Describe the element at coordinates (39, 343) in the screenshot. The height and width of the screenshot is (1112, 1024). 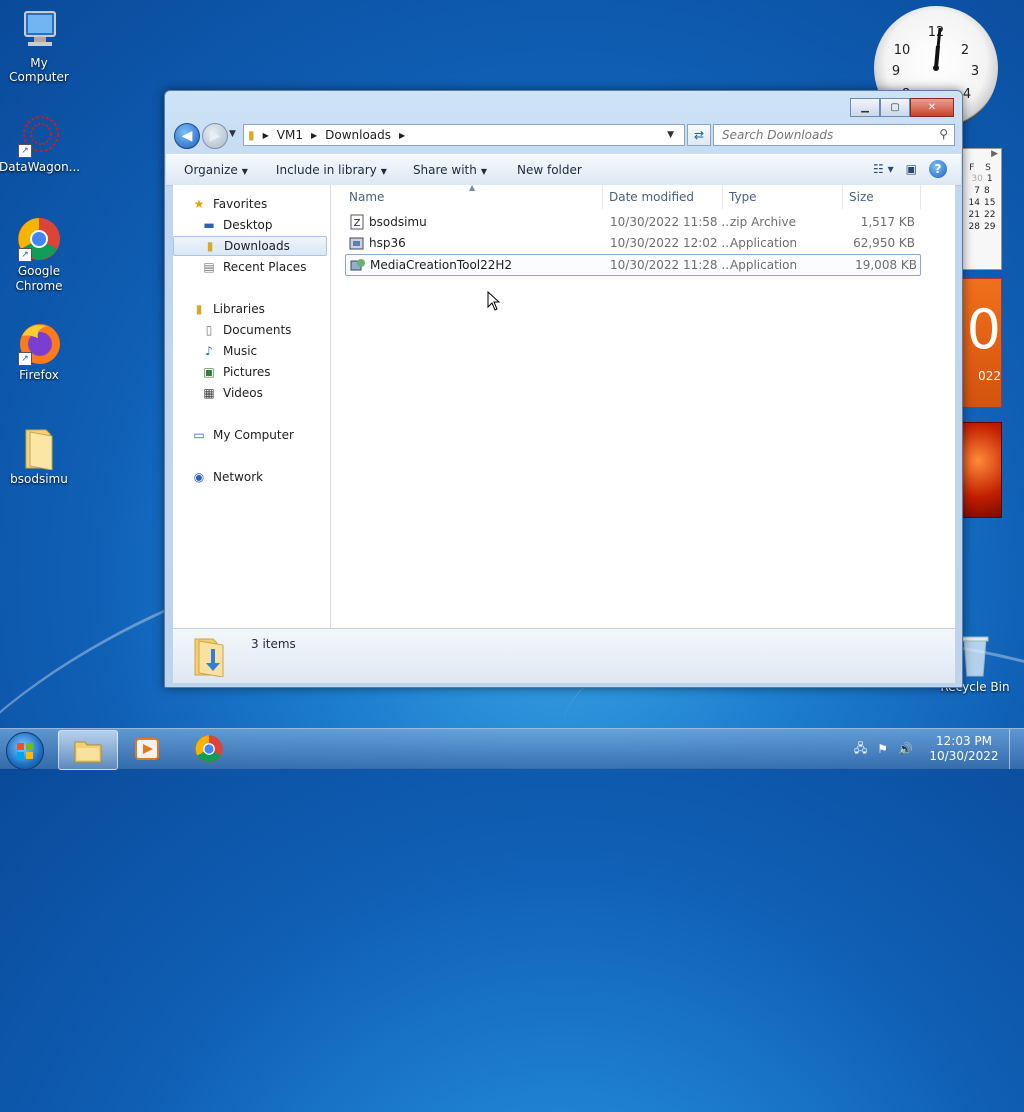
I see `firefox-icon: ↗` at that location.